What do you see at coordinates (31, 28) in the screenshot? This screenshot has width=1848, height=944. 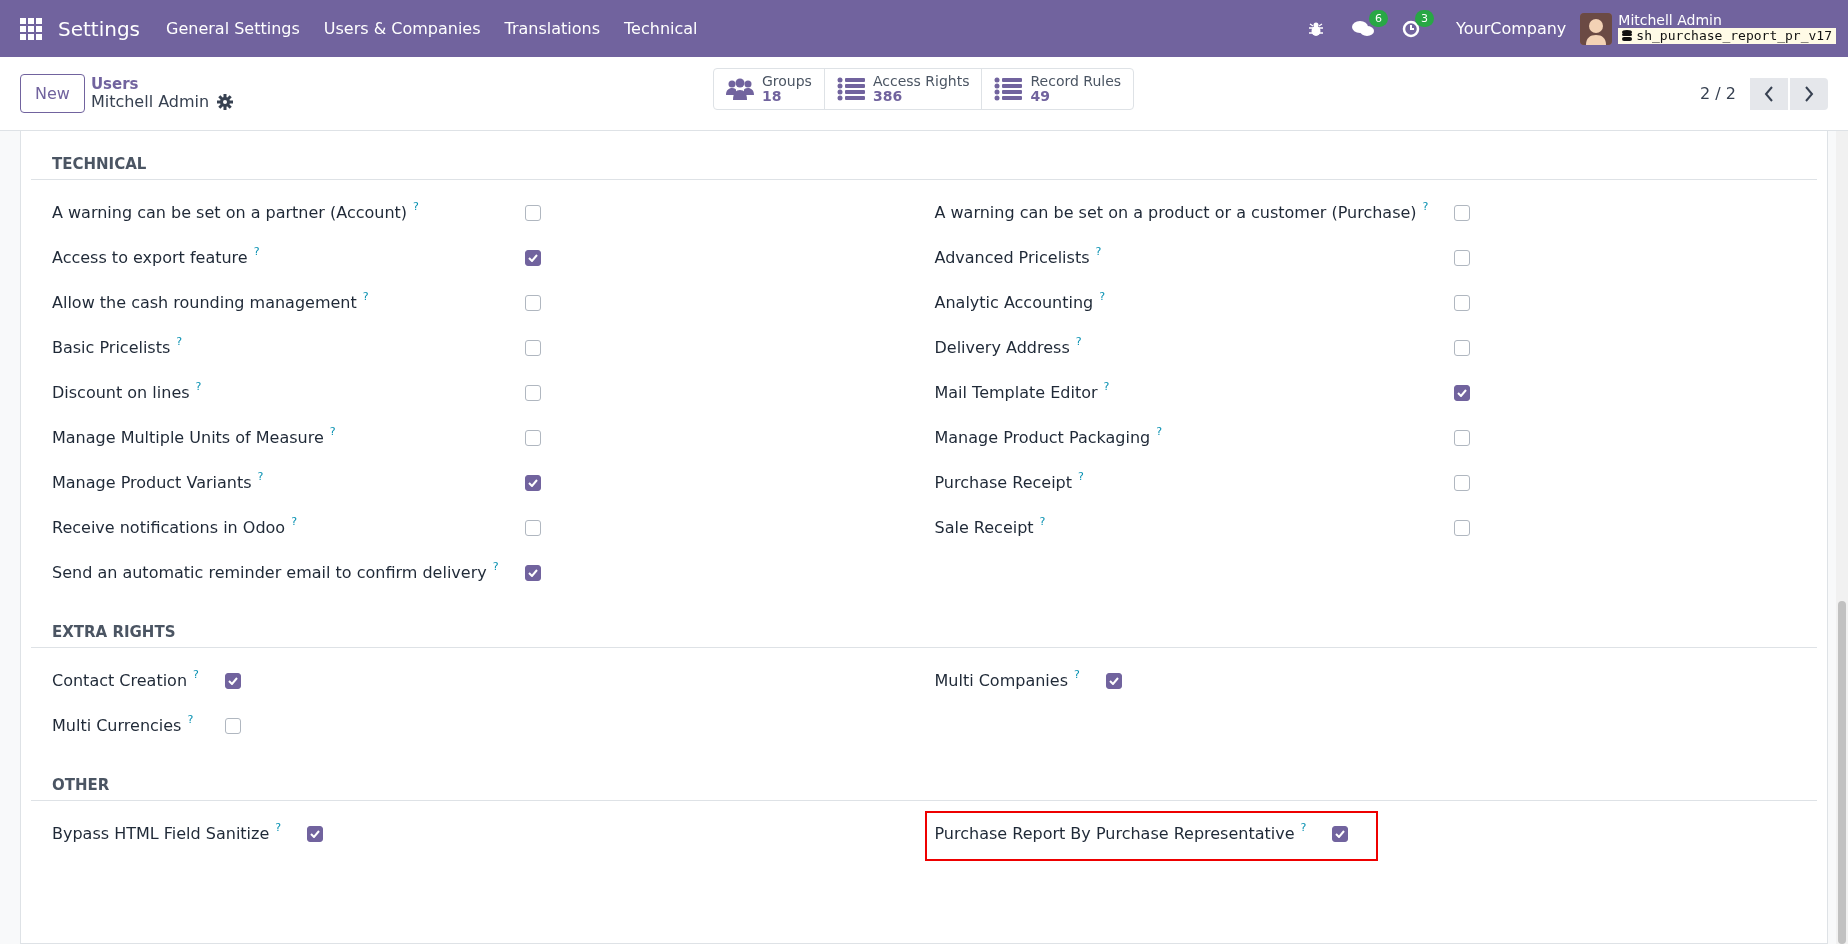 I see `apps-grid-icon` at bounding box center [31, 28].